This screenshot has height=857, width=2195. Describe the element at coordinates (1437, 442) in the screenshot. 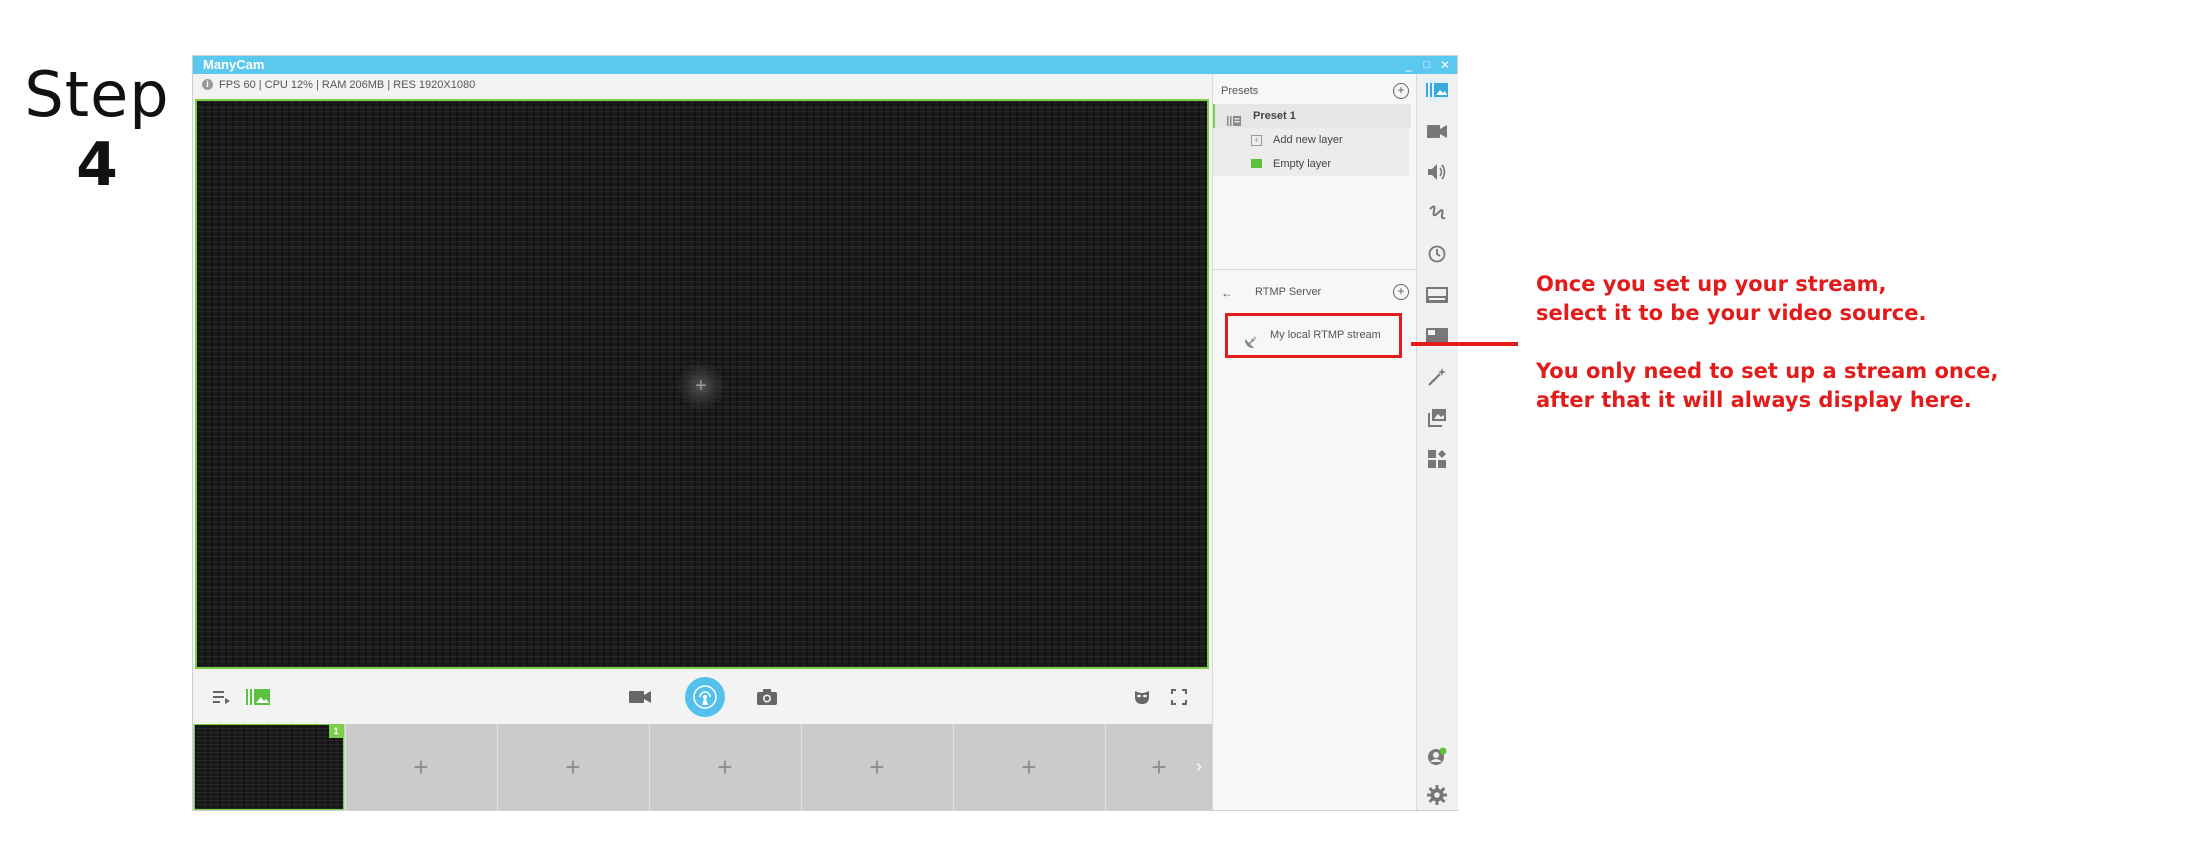

I see `right-icon-rail` at that location.